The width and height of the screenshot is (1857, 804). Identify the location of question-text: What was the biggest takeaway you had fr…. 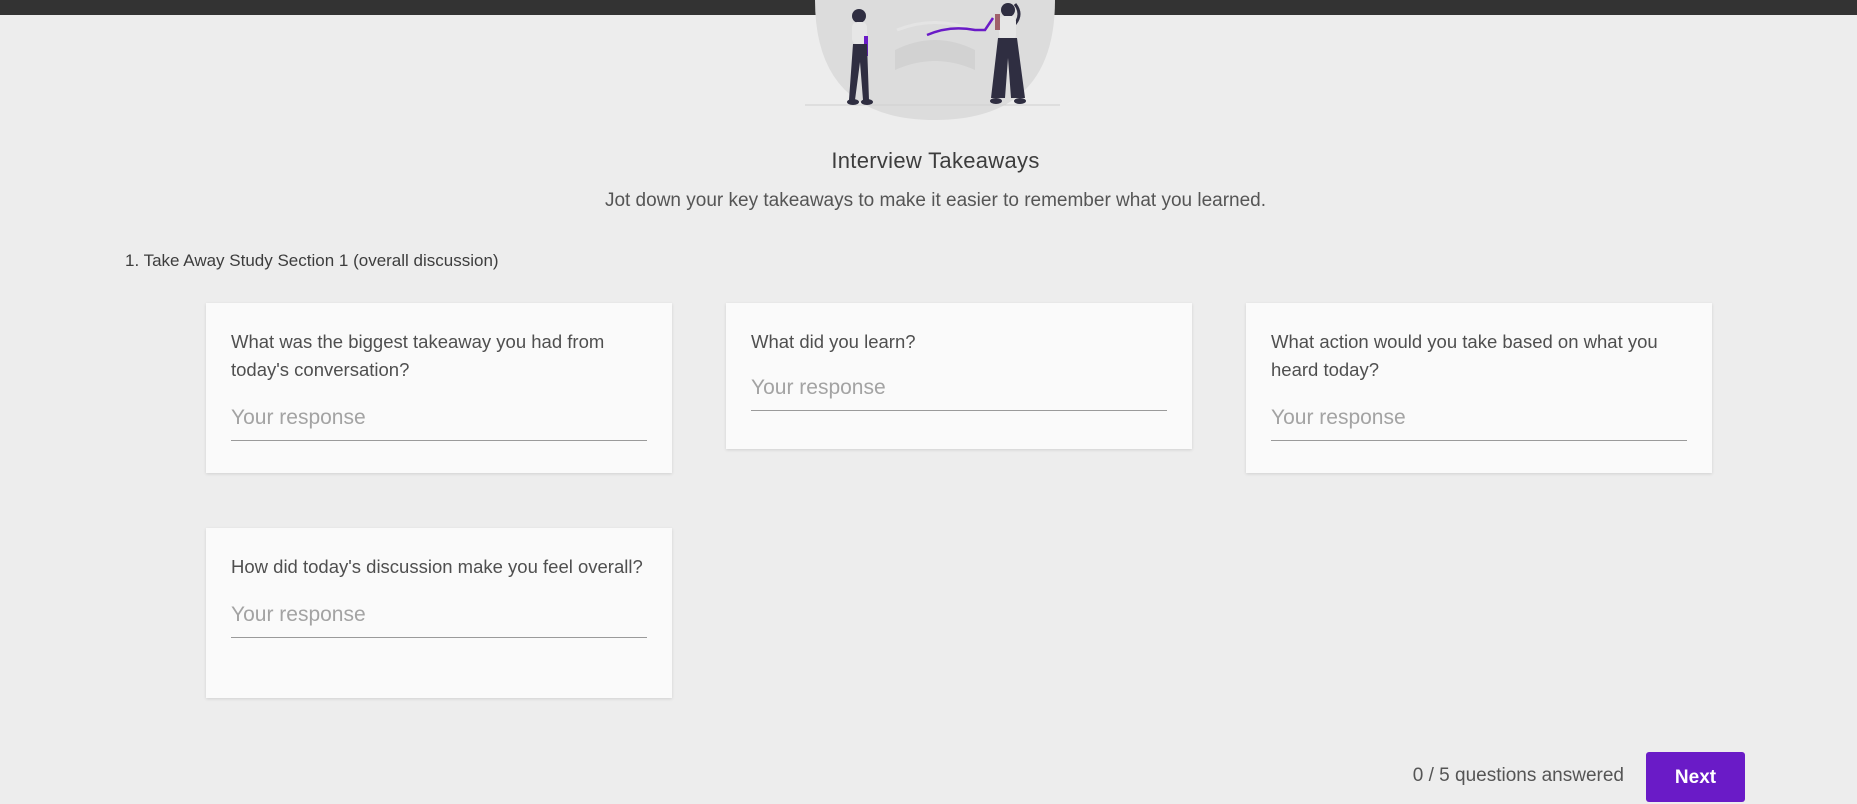
(418, 355).